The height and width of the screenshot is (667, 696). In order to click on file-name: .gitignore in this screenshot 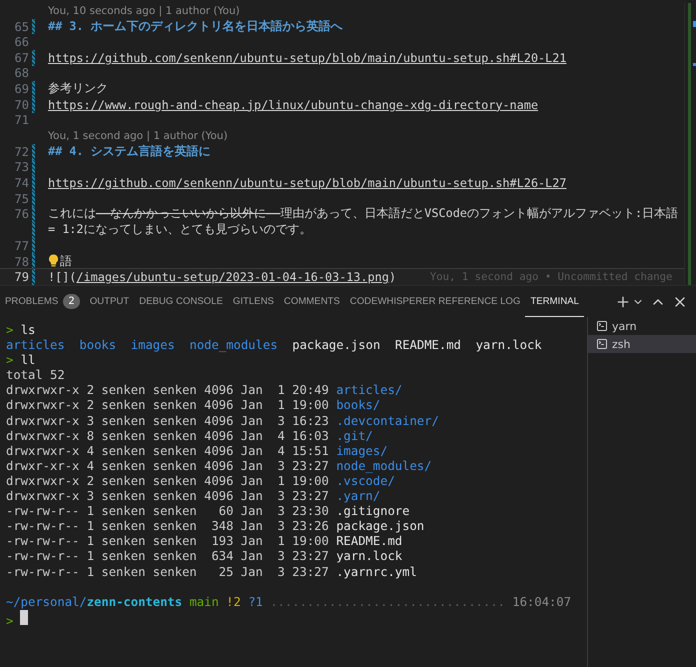, I will do `click(373, 511)`.